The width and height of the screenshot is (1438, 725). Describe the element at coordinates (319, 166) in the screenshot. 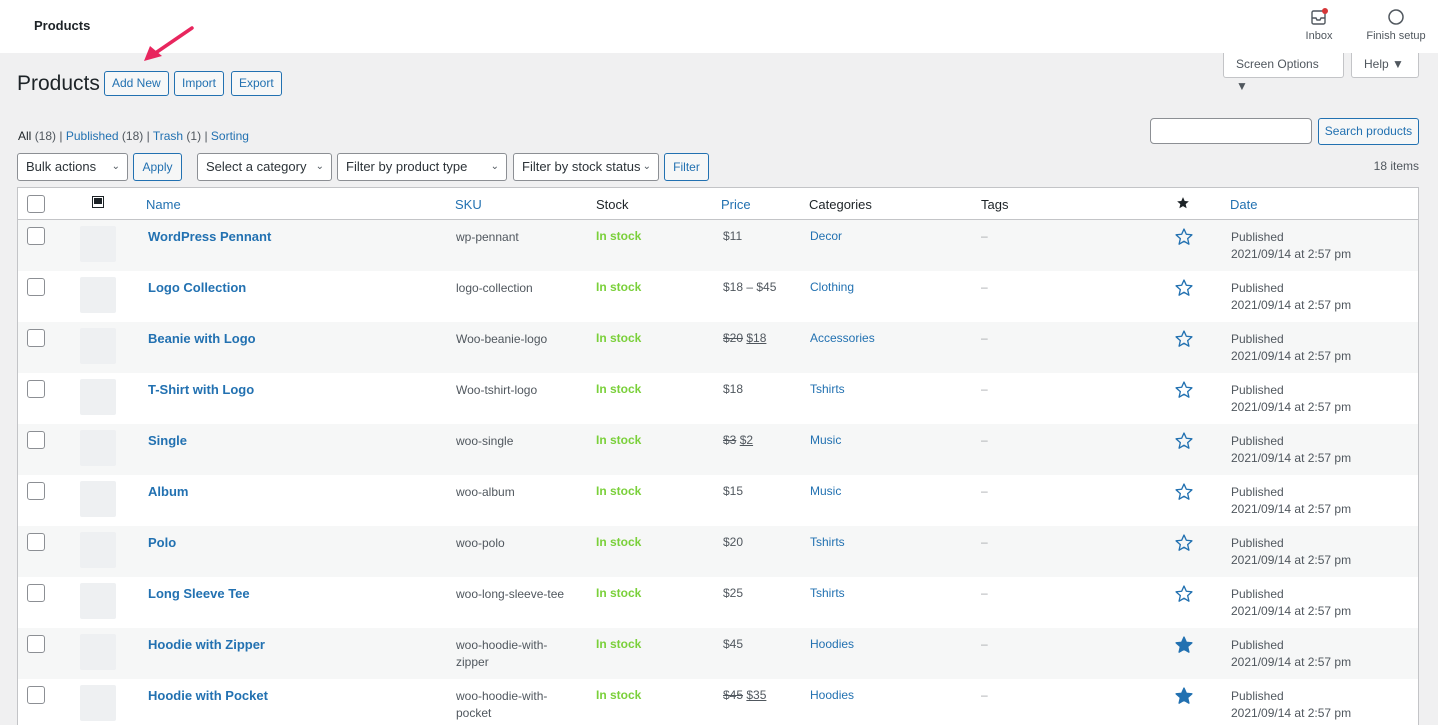

I see `chevron-down-icon: ⌄` at that location.